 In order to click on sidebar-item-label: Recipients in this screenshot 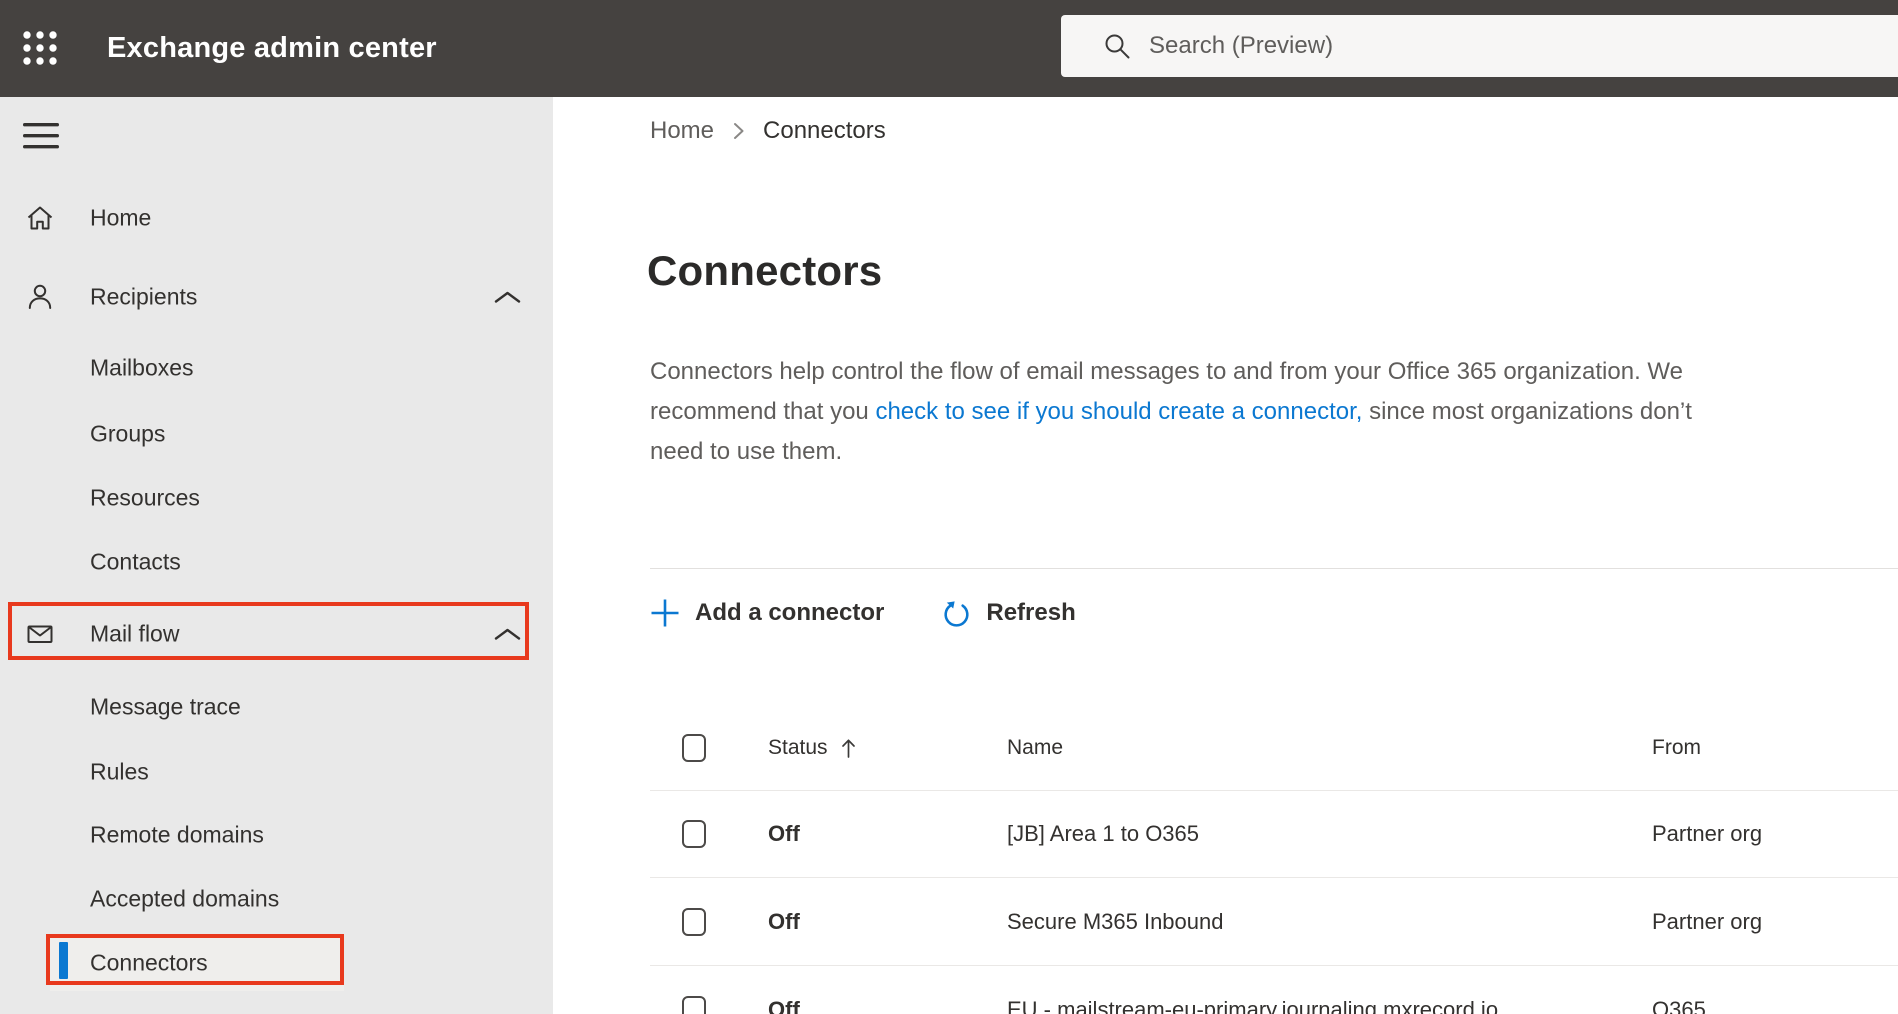, I will do `click(144, 296)`.